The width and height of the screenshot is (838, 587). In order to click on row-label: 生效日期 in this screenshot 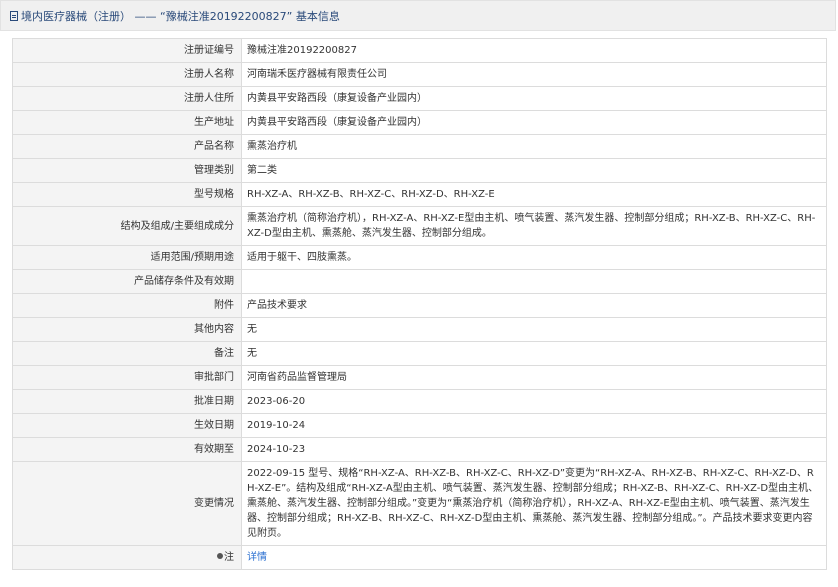, I will do `click(127, 425)`.